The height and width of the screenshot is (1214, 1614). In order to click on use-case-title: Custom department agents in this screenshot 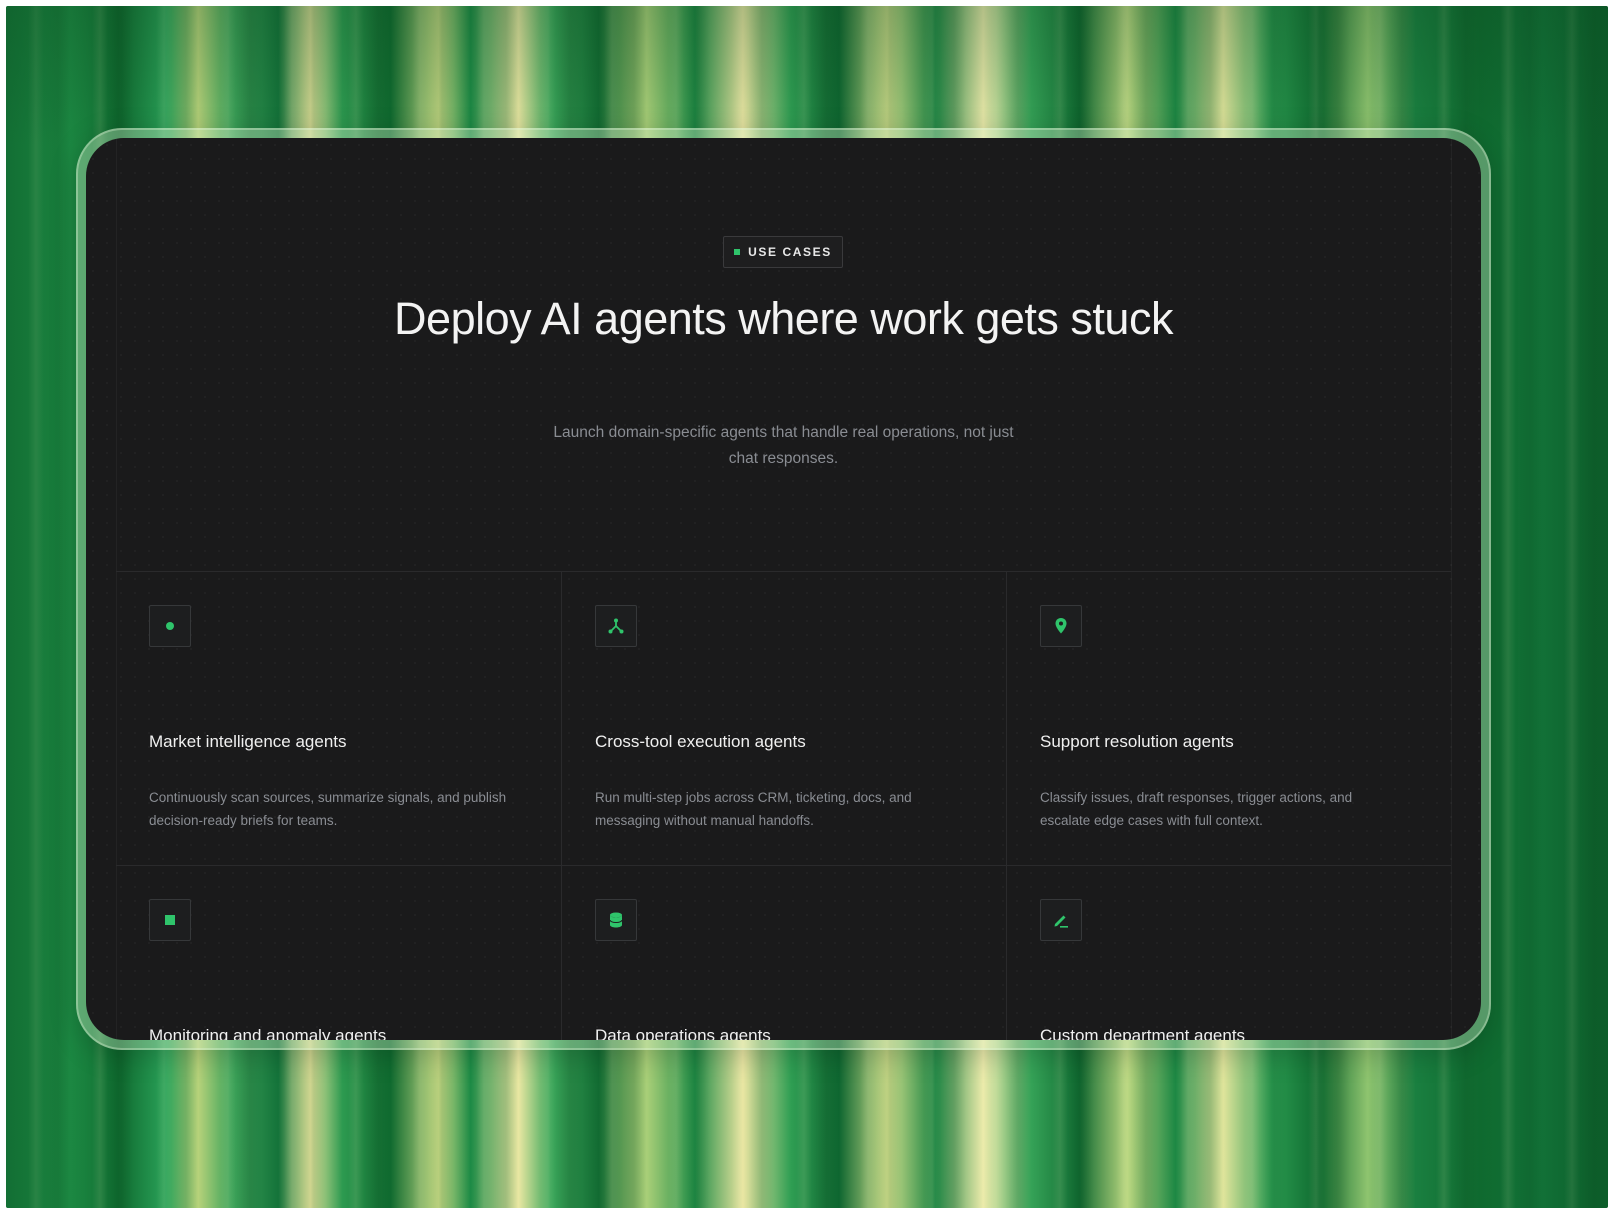, I will do `click(1143, 1033)`.